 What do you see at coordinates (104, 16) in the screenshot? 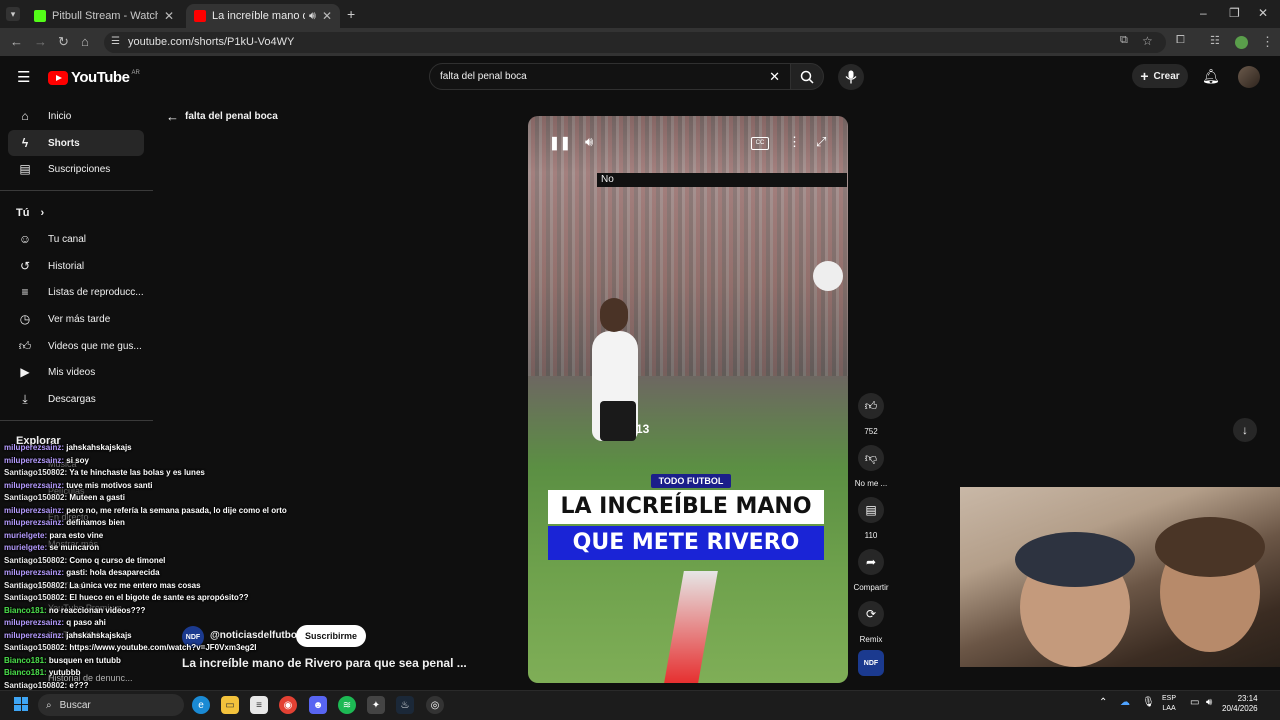
I see `tab-pitbull-stream: Pitbull Stream - Watch Live on ✕` at bounding box center [104, 16].